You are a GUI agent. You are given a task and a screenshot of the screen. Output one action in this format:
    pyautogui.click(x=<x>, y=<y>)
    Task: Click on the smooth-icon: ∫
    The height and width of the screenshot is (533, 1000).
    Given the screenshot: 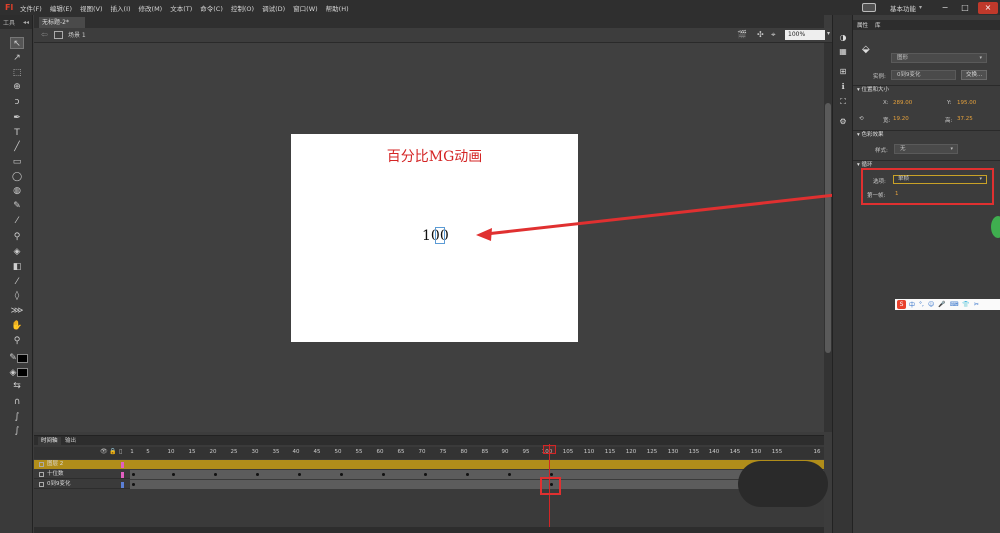 What is the action you would take?
    pyautogui.click(x=17, y=417)
    